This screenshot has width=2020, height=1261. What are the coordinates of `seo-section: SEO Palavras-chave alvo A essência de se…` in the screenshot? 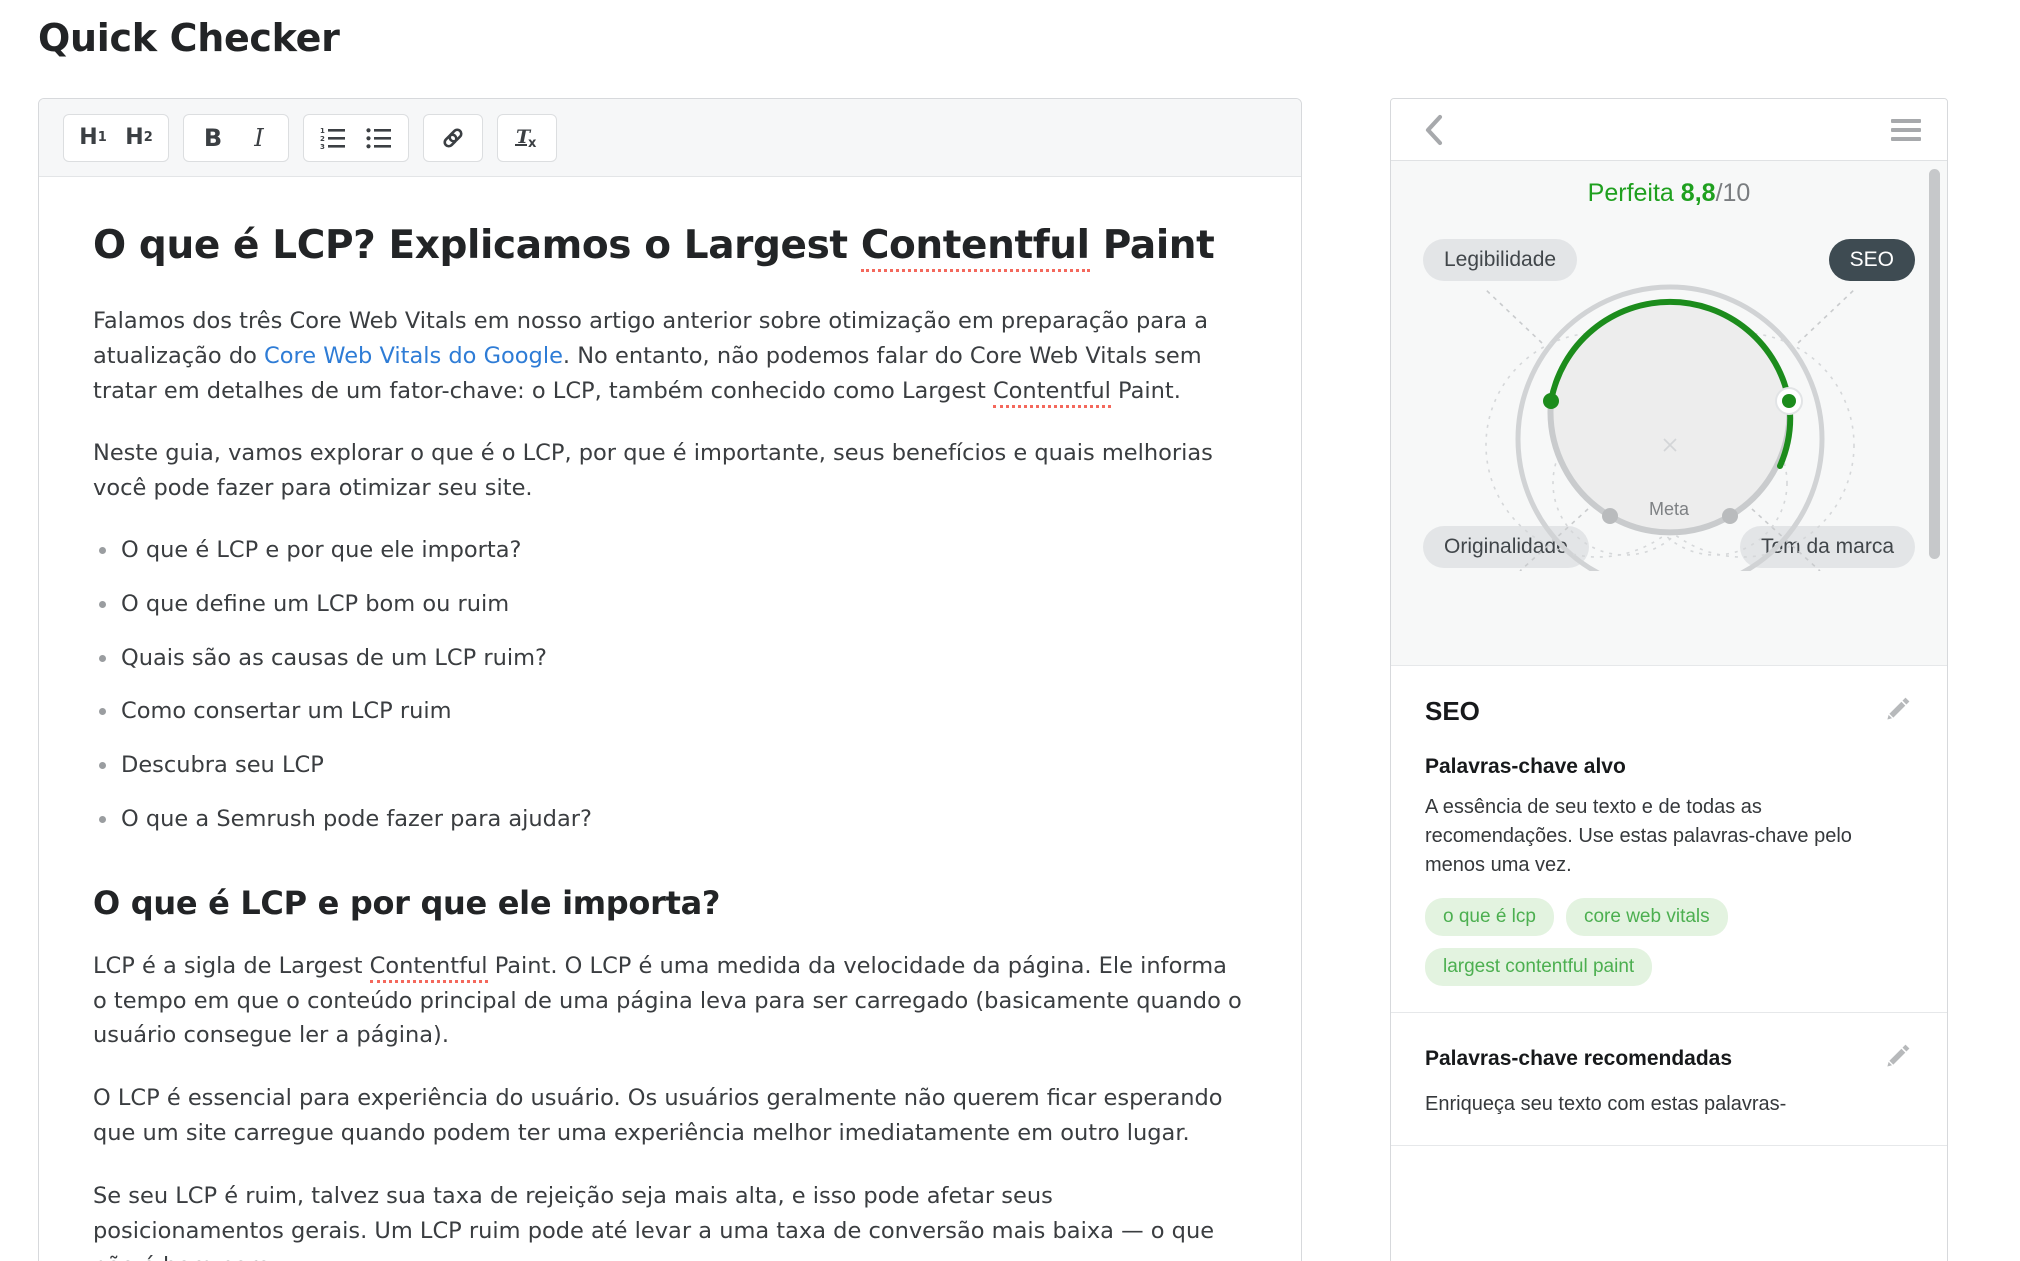 It's located at (1669, 839).